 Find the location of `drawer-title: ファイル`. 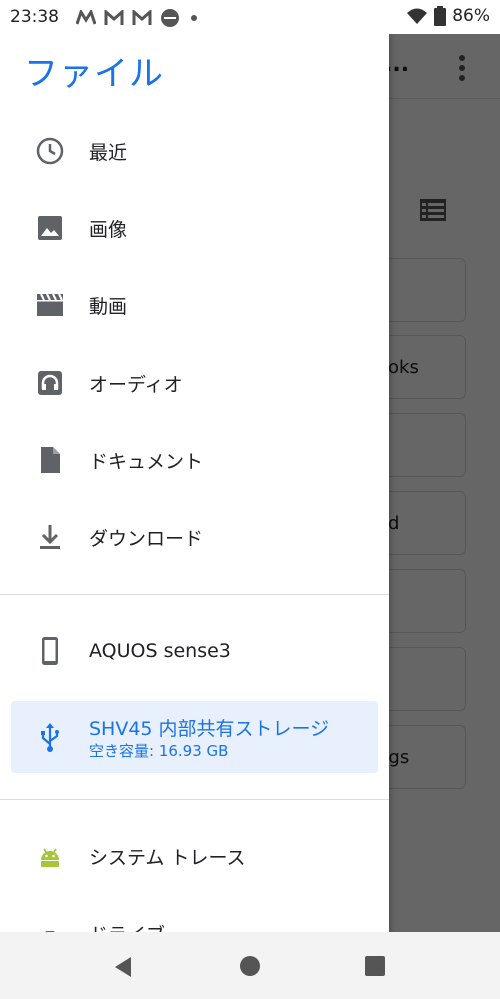

drawer-title: ファイル is located at coordinates (94, 74).